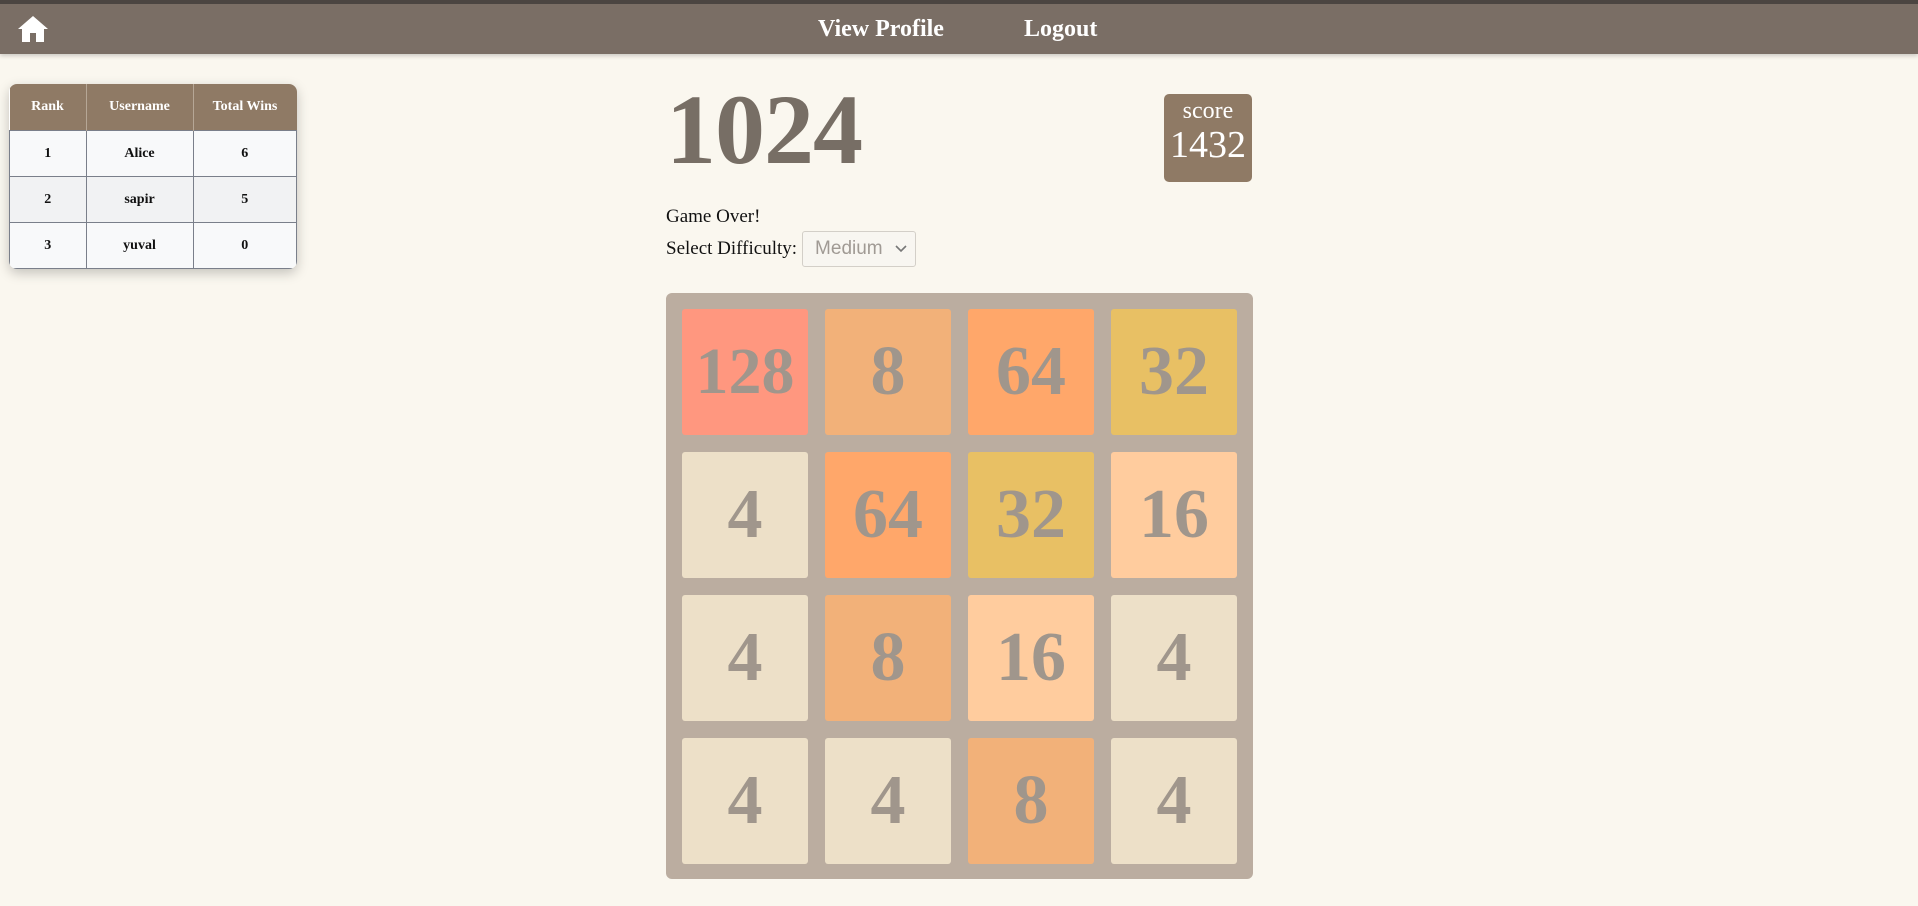 The width and height of the screenshot is (1918, 906). What do you see at coordinates (745, 515) in the screenshot?
I see `tile-r1-c0: 4` at bounding box center [745, 515].